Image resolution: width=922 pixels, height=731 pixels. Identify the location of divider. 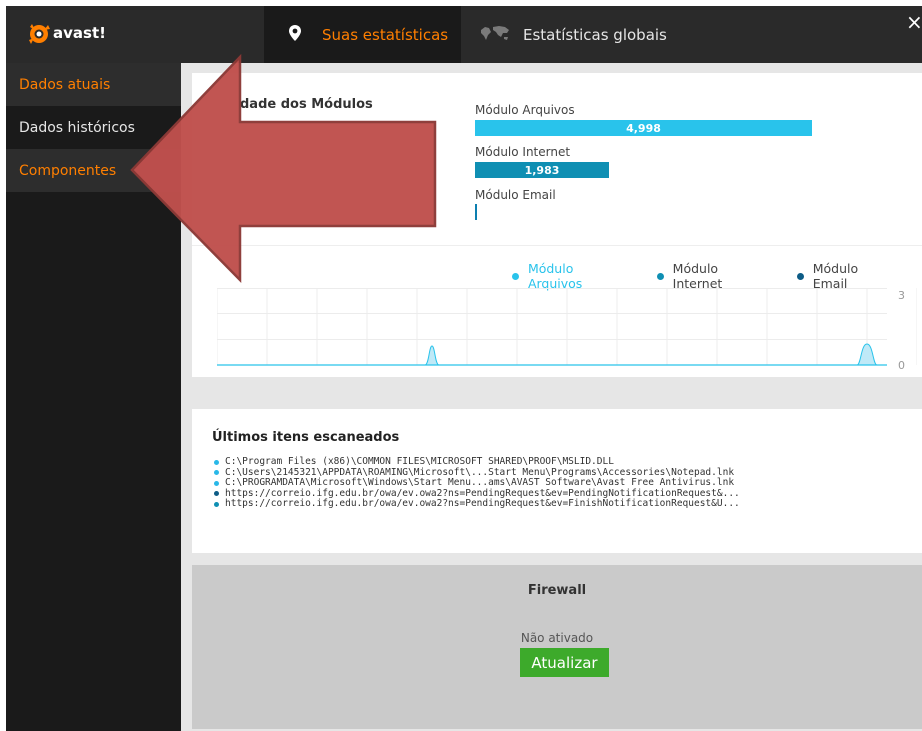
(557, 245).